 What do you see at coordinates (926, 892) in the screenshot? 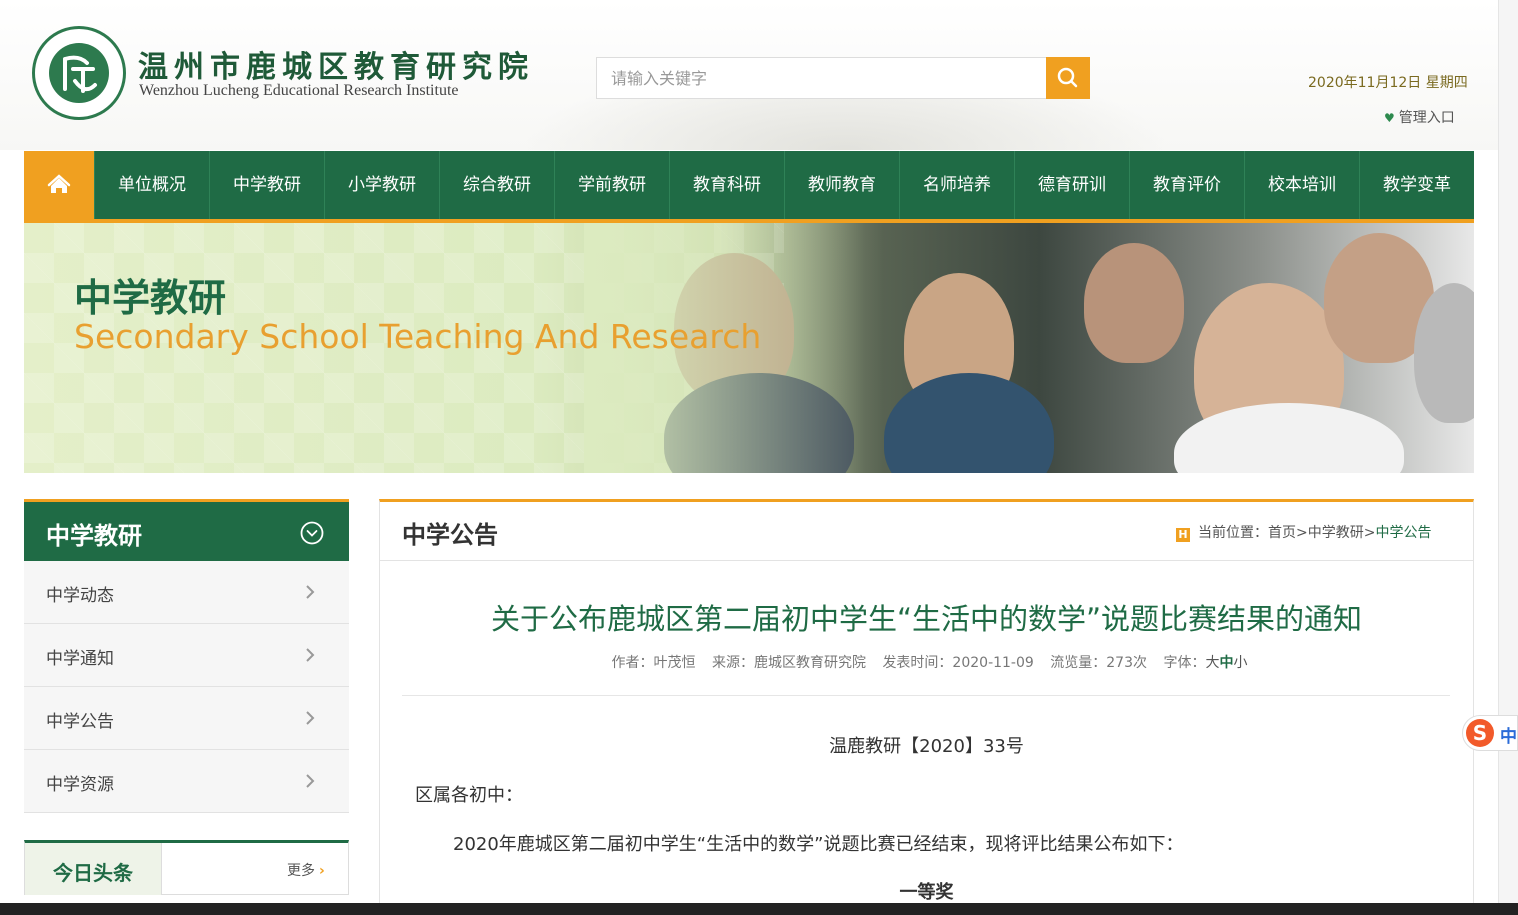
I see `article-heading: 一等奖` at bounding box center [926, 892].